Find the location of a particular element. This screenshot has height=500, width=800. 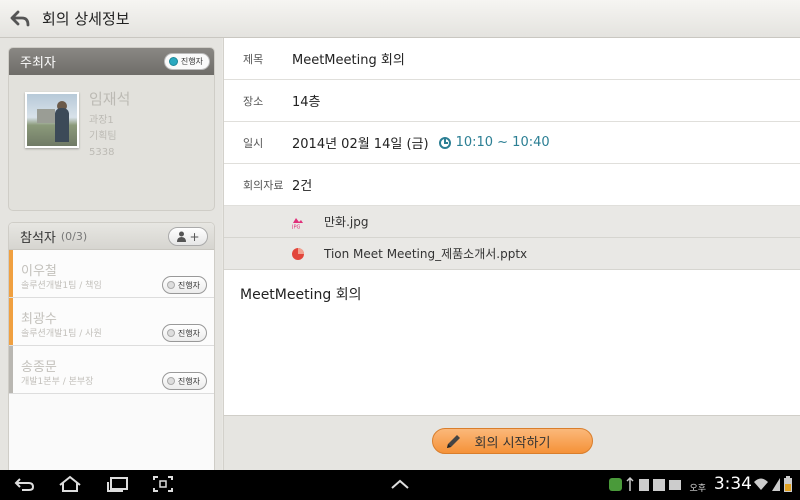

attendee-dept: 솔루션개발1팀 / 책임 is located at coordinates (61, 286).